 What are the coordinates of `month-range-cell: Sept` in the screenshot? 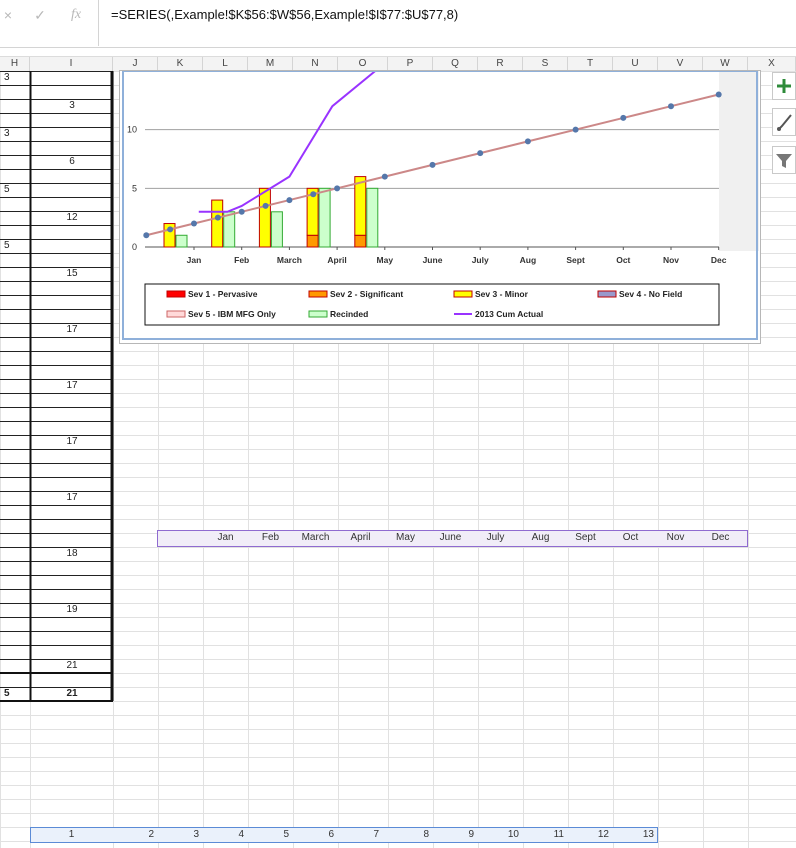 It's located at (585, 537).